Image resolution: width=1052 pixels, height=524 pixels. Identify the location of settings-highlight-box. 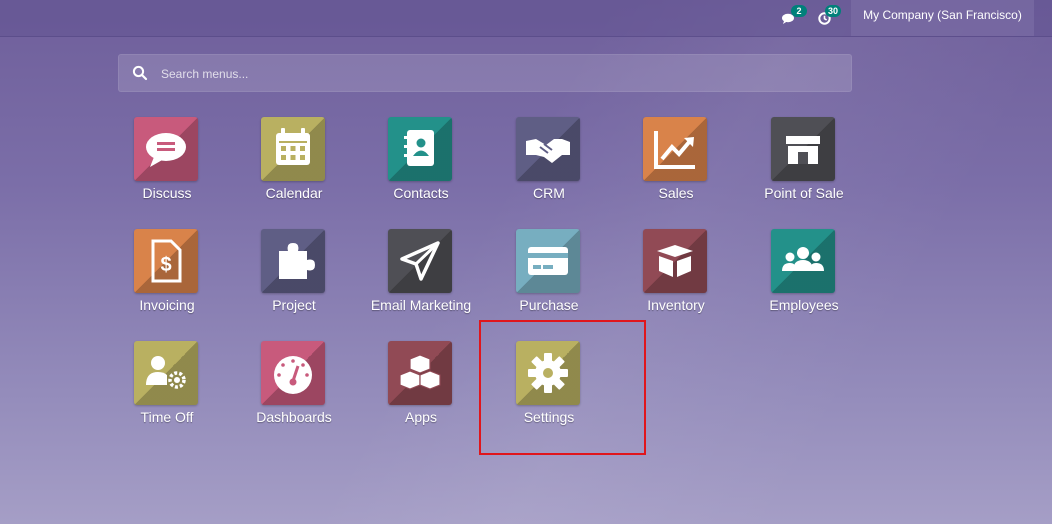
(562, 387).